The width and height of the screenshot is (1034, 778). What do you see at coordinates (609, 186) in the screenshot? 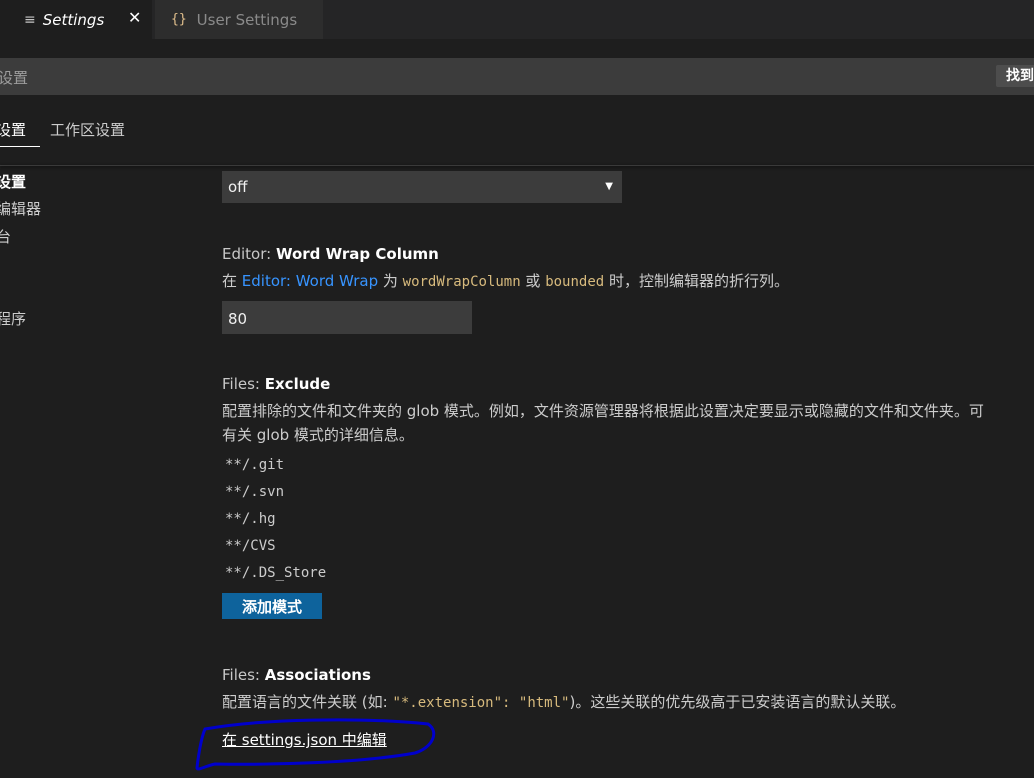
I see `dropdown-arrow-icon: ▼` at bounding box center [609, 186].